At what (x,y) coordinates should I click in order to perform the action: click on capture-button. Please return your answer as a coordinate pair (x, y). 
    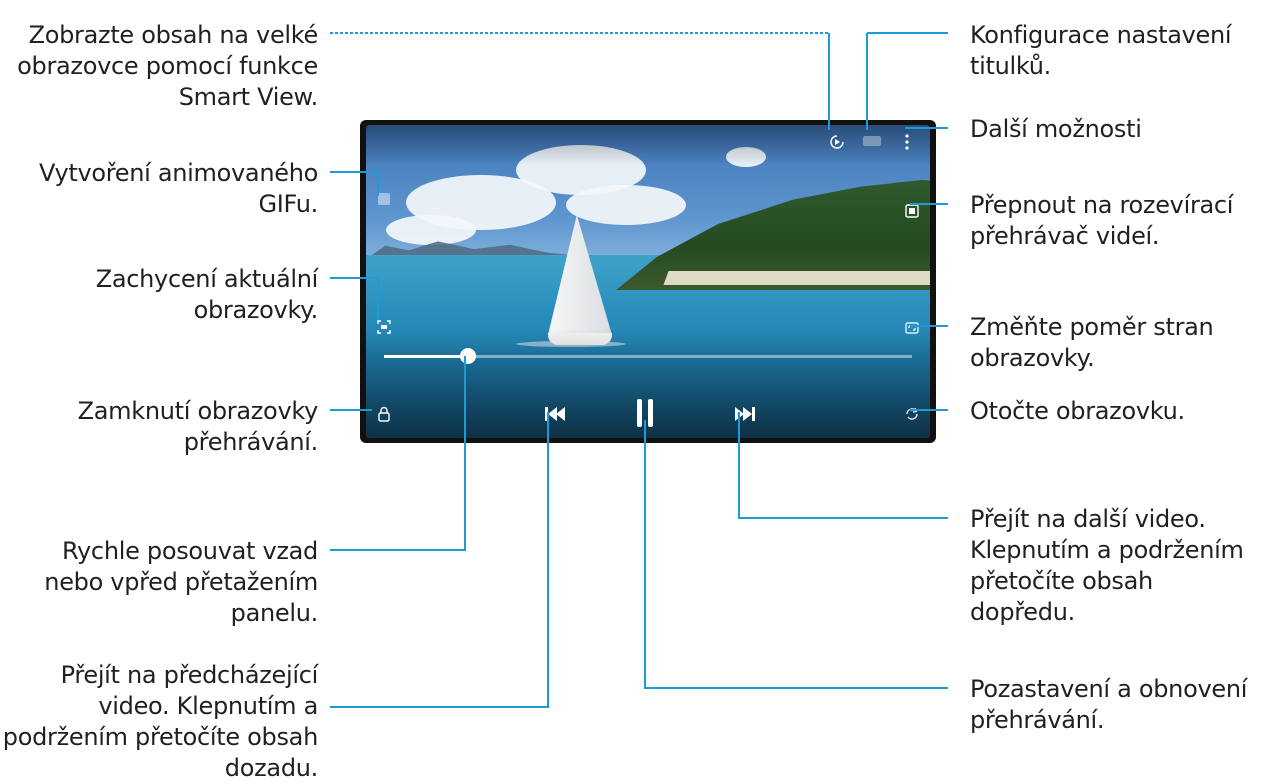
    Looking at the image, I should click on (384, 327).